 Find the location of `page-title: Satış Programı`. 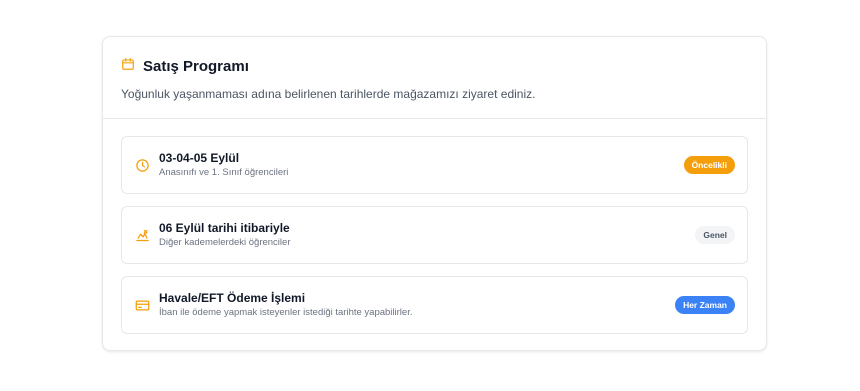

page-title: Satış Programı is located at coordinates (196, 66).